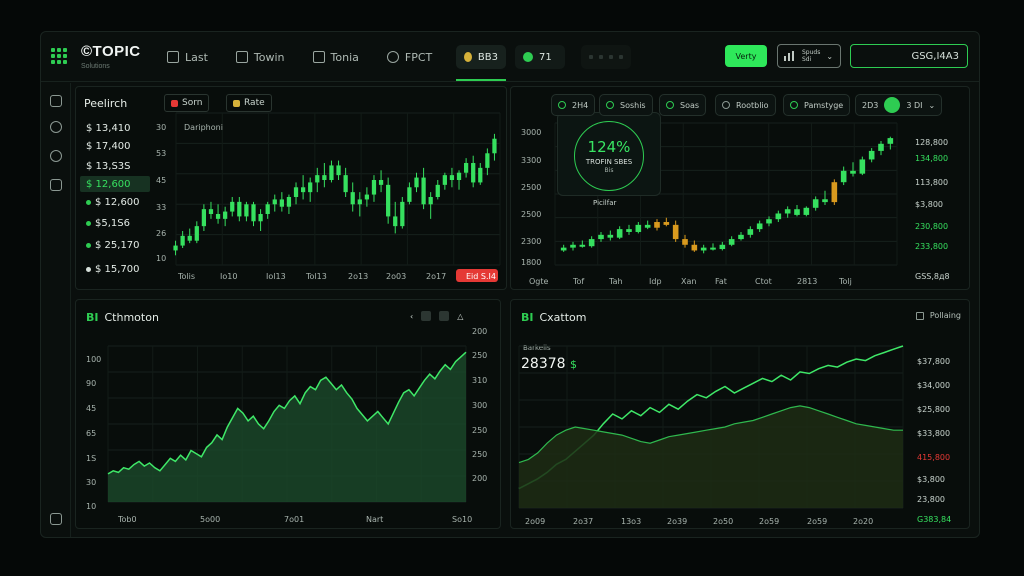  I want to click on stat-caption: Picilfar, so click(605, 203).